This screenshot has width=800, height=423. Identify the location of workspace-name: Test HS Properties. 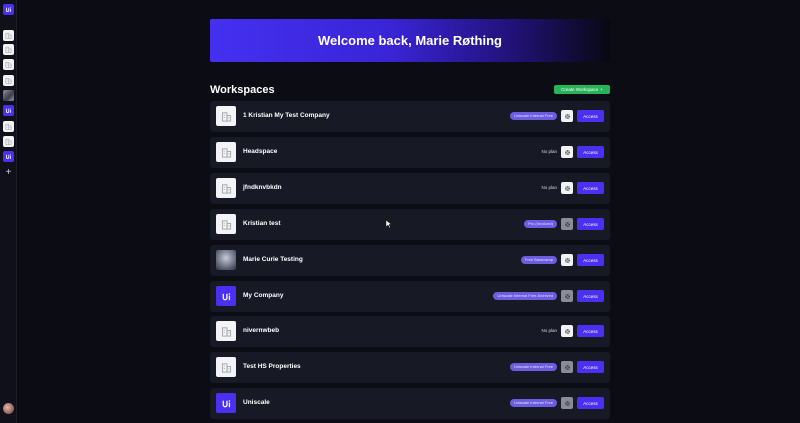
(272, 366).